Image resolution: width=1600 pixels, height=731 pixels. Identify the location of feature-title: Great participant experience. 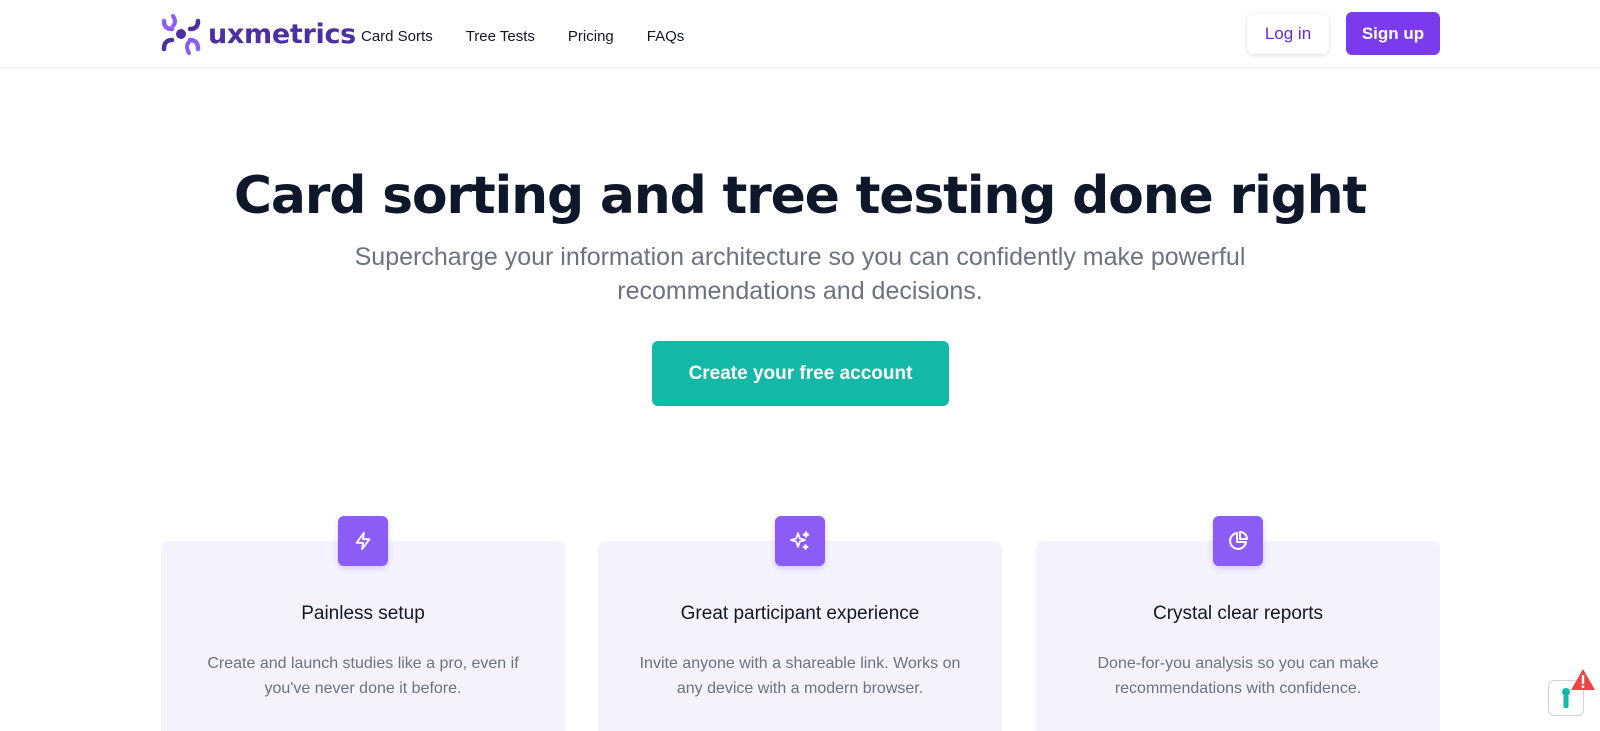
(800, 613).